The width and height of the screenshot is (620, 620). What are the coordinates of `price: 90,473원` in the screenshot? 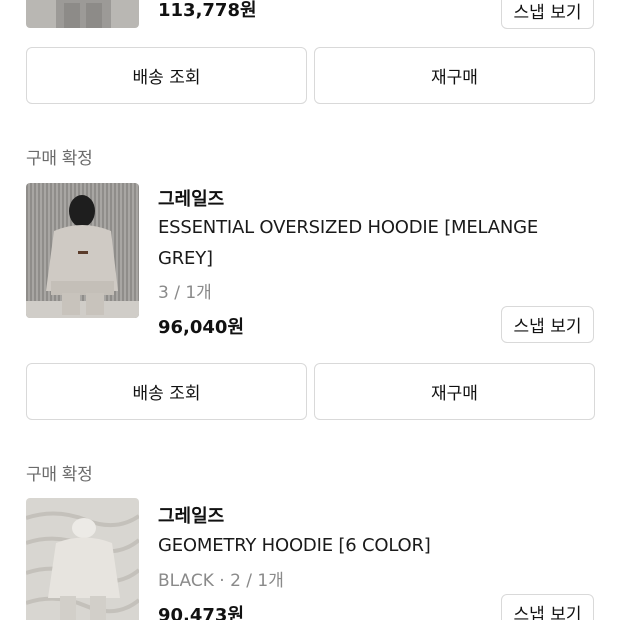 It's located at (201, 612).